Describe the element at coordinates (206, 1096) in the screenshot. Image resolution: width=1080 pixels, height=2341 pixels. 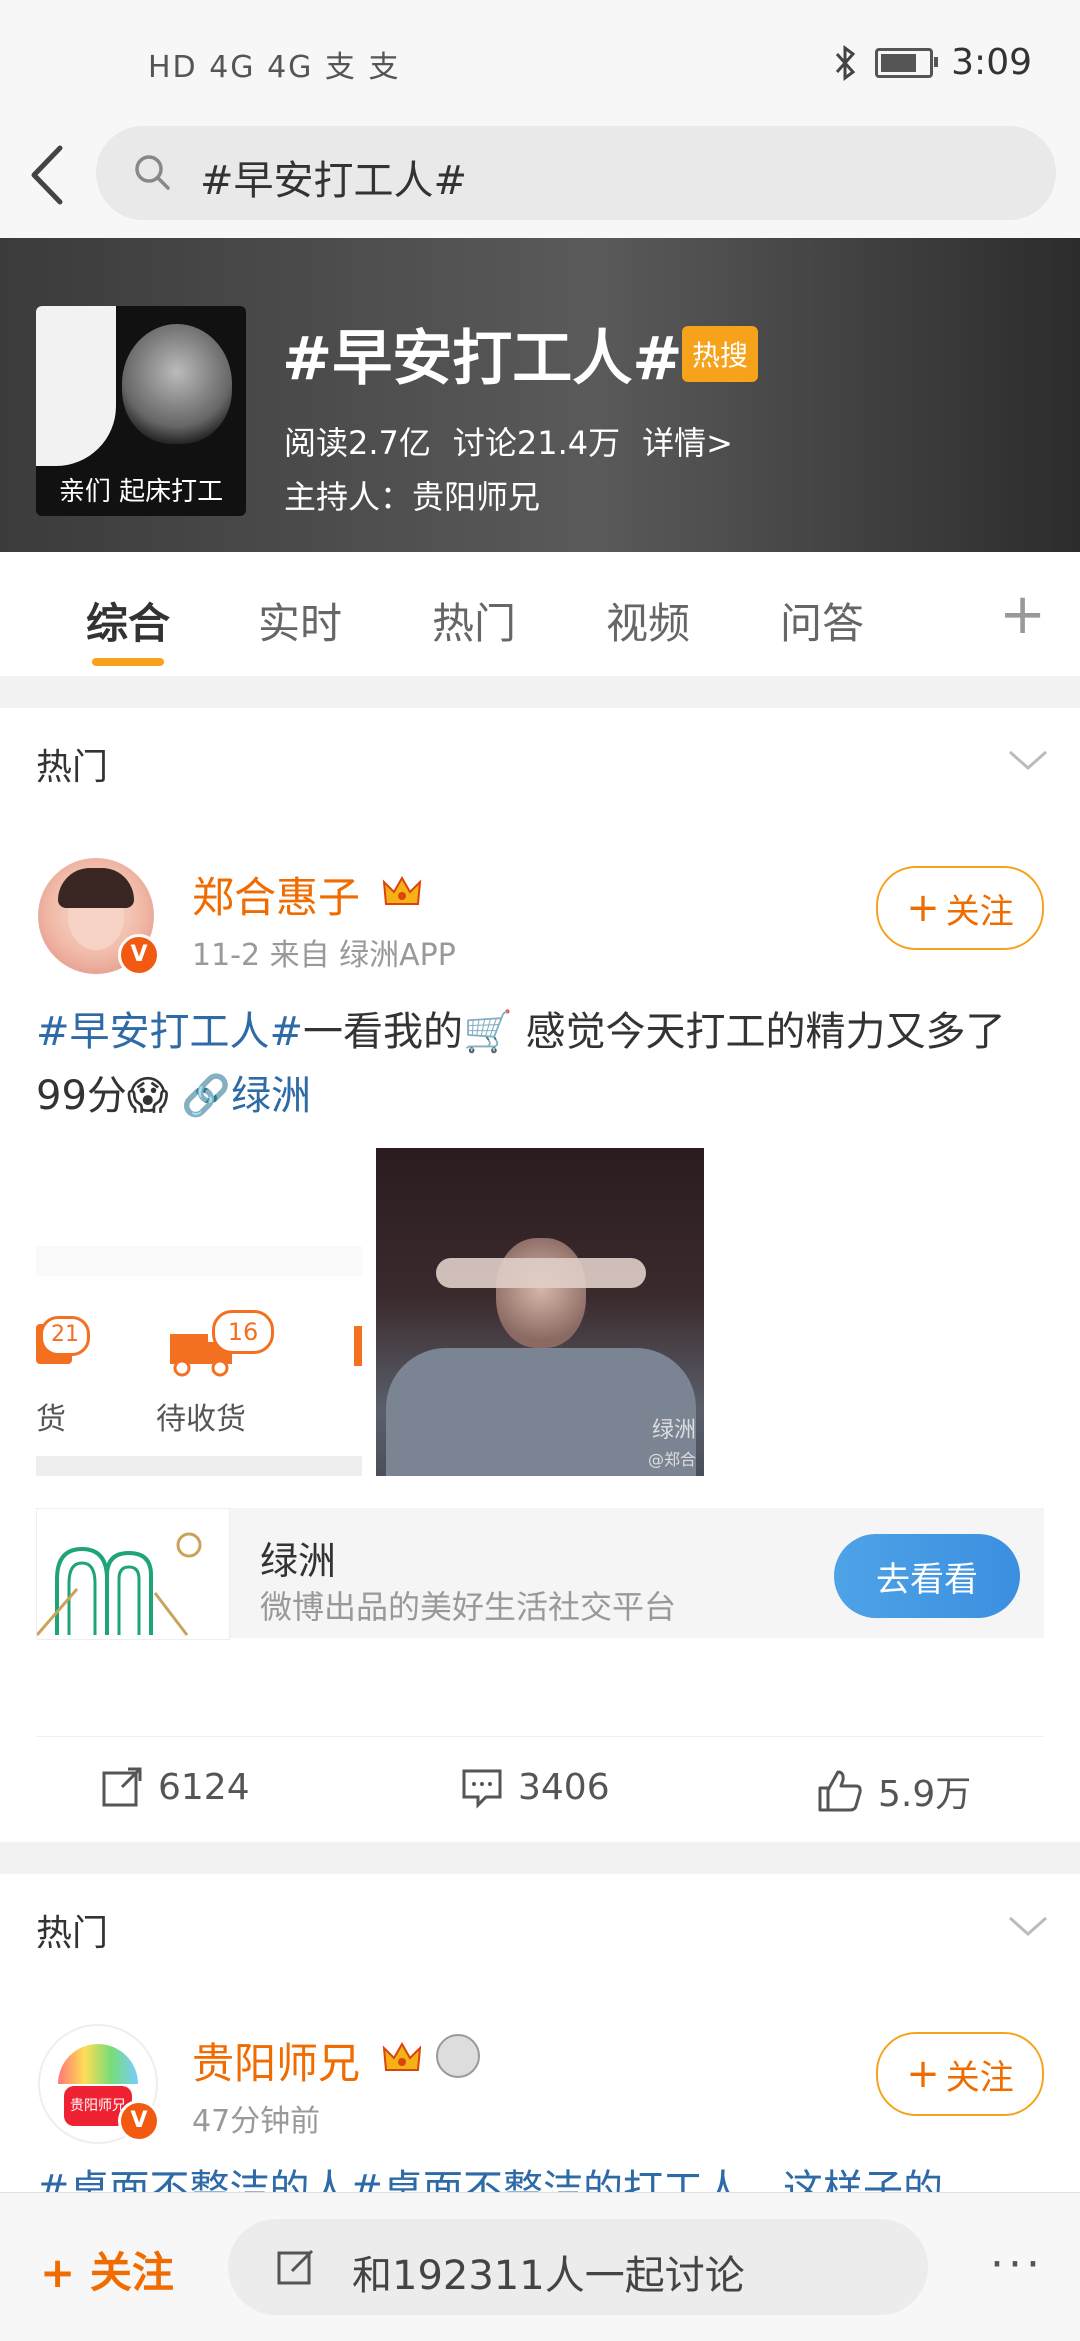
I see `link-icon: 🔗` at that location.